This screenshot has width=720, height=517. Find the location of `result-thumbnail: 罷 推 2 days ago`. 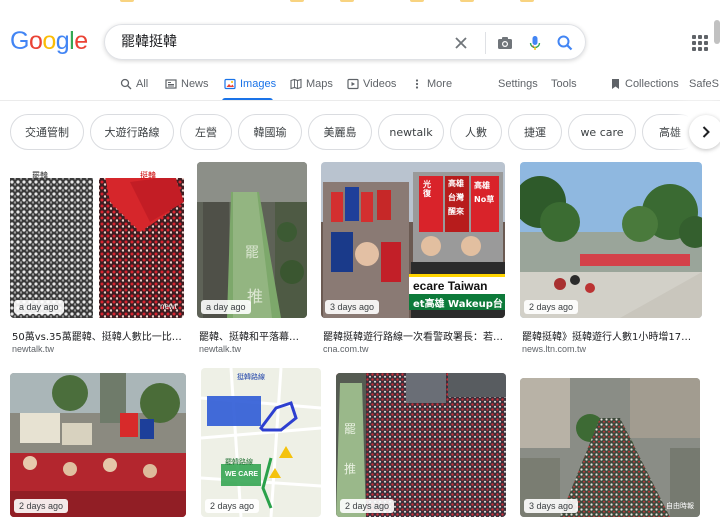

result-thumbnail: 罷 推 2 days ago is located at coordinates (421, 445).